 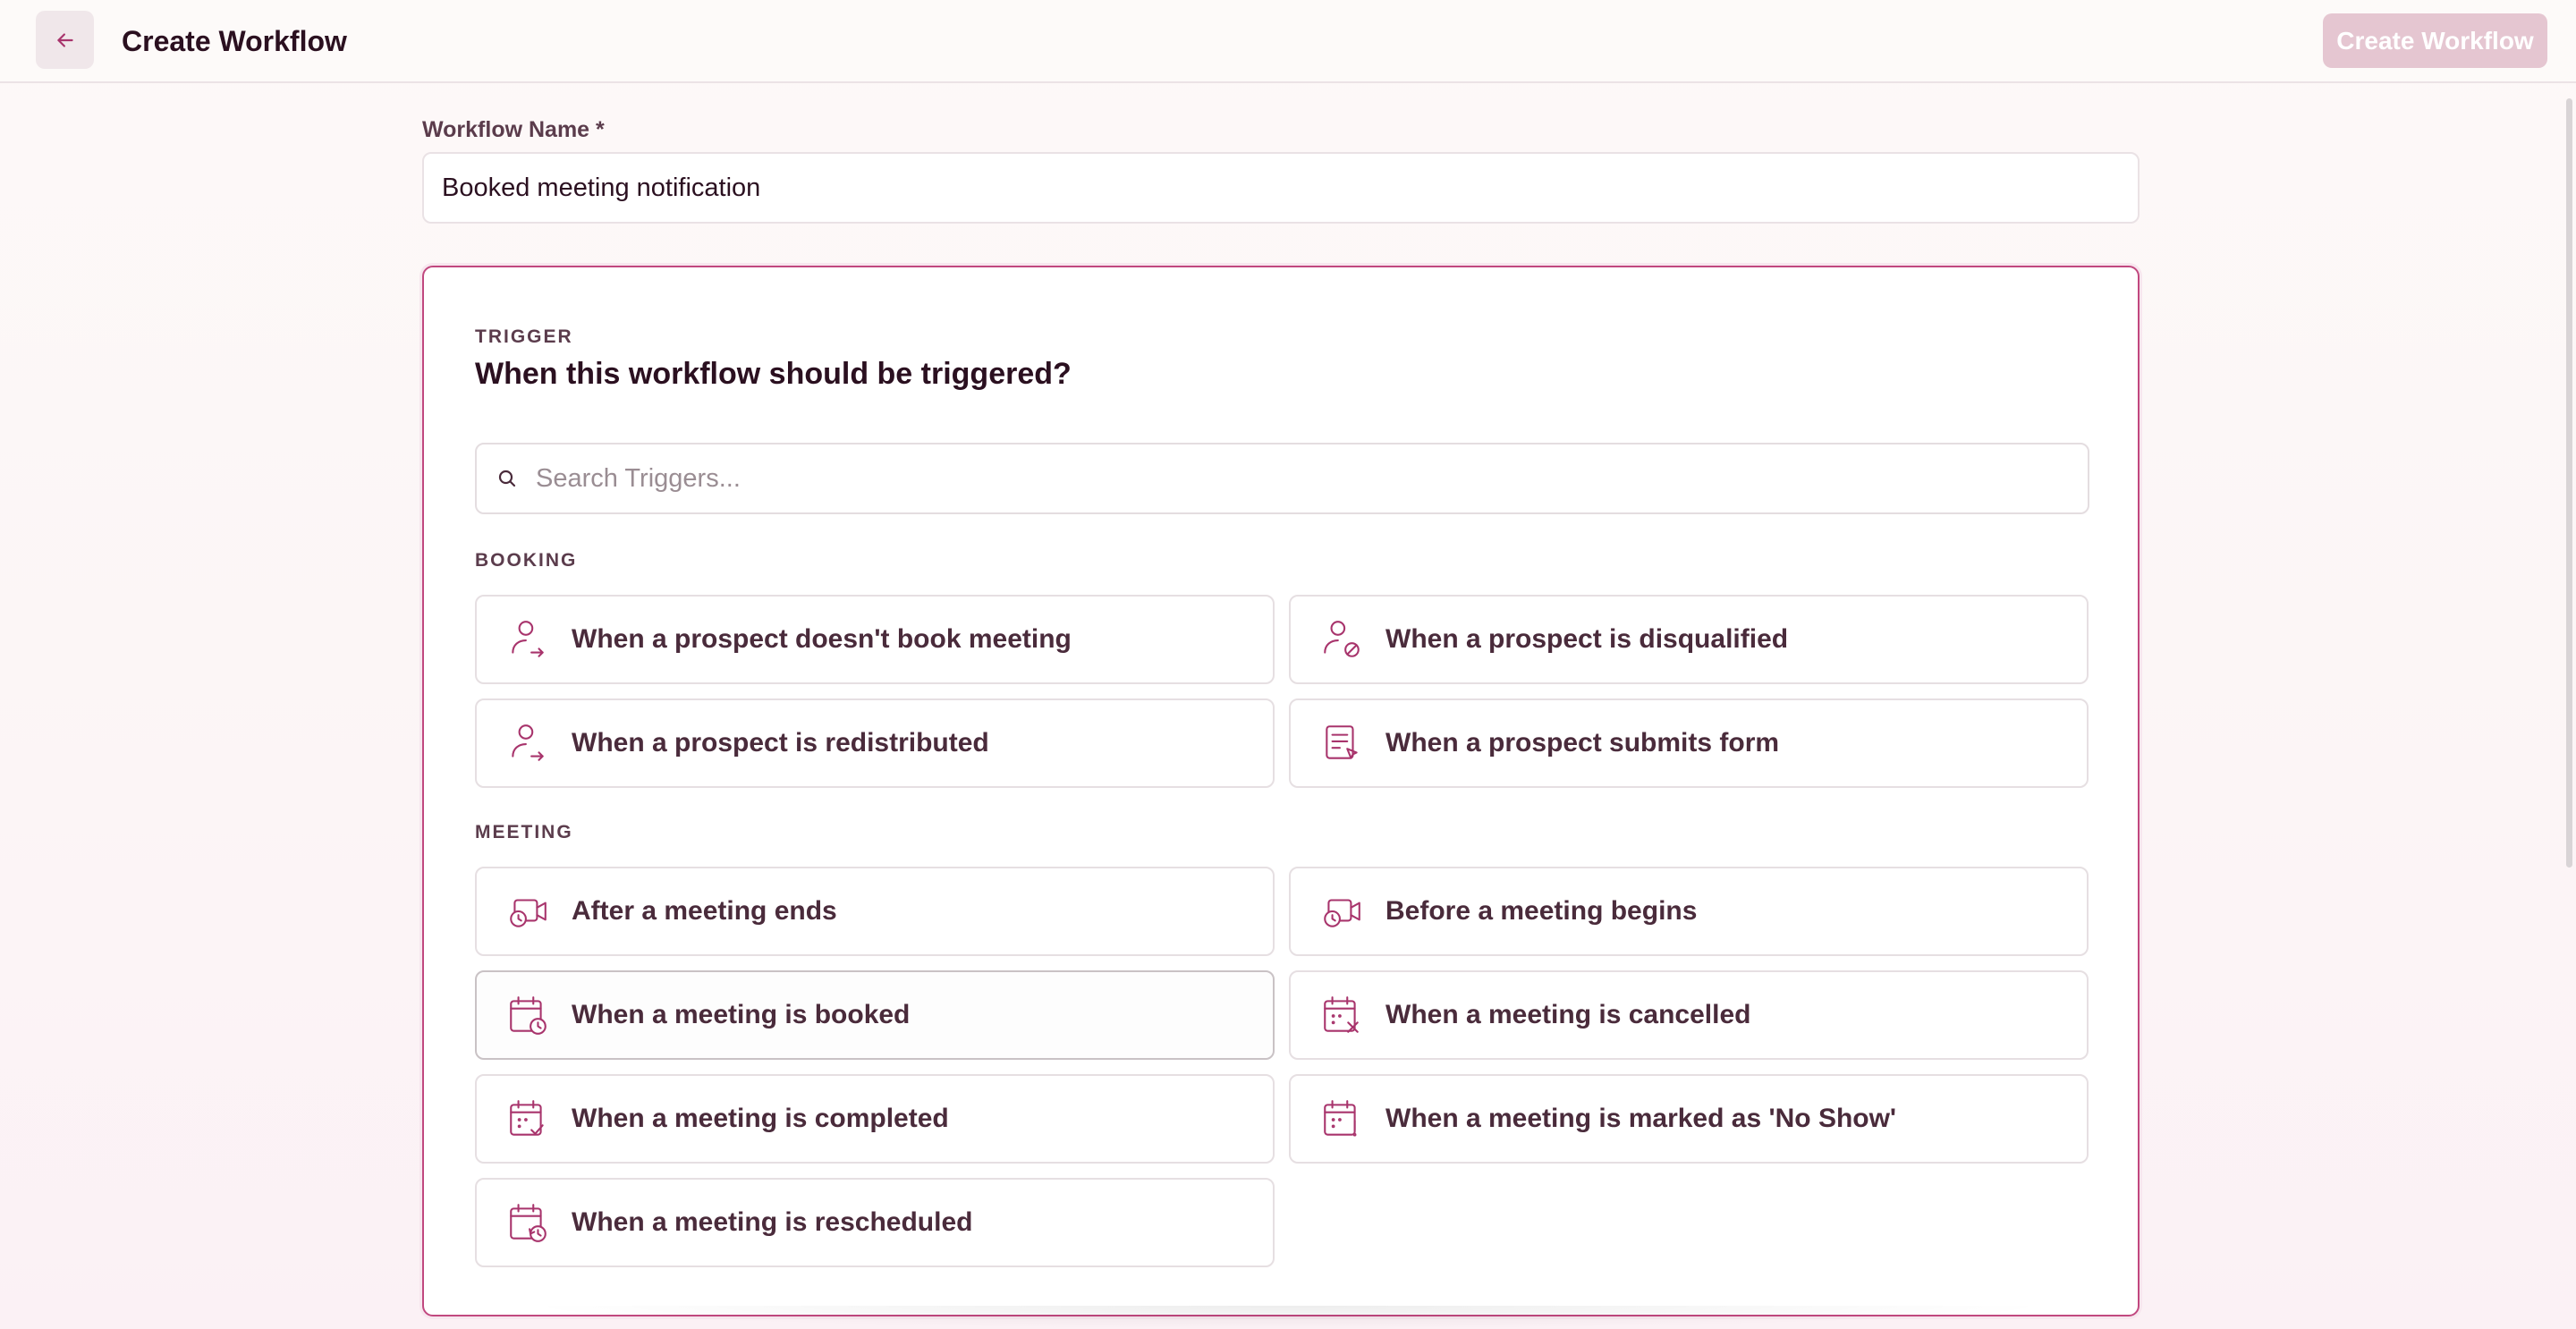 I want to click on scrollbar, so click(x=2569, y=483).